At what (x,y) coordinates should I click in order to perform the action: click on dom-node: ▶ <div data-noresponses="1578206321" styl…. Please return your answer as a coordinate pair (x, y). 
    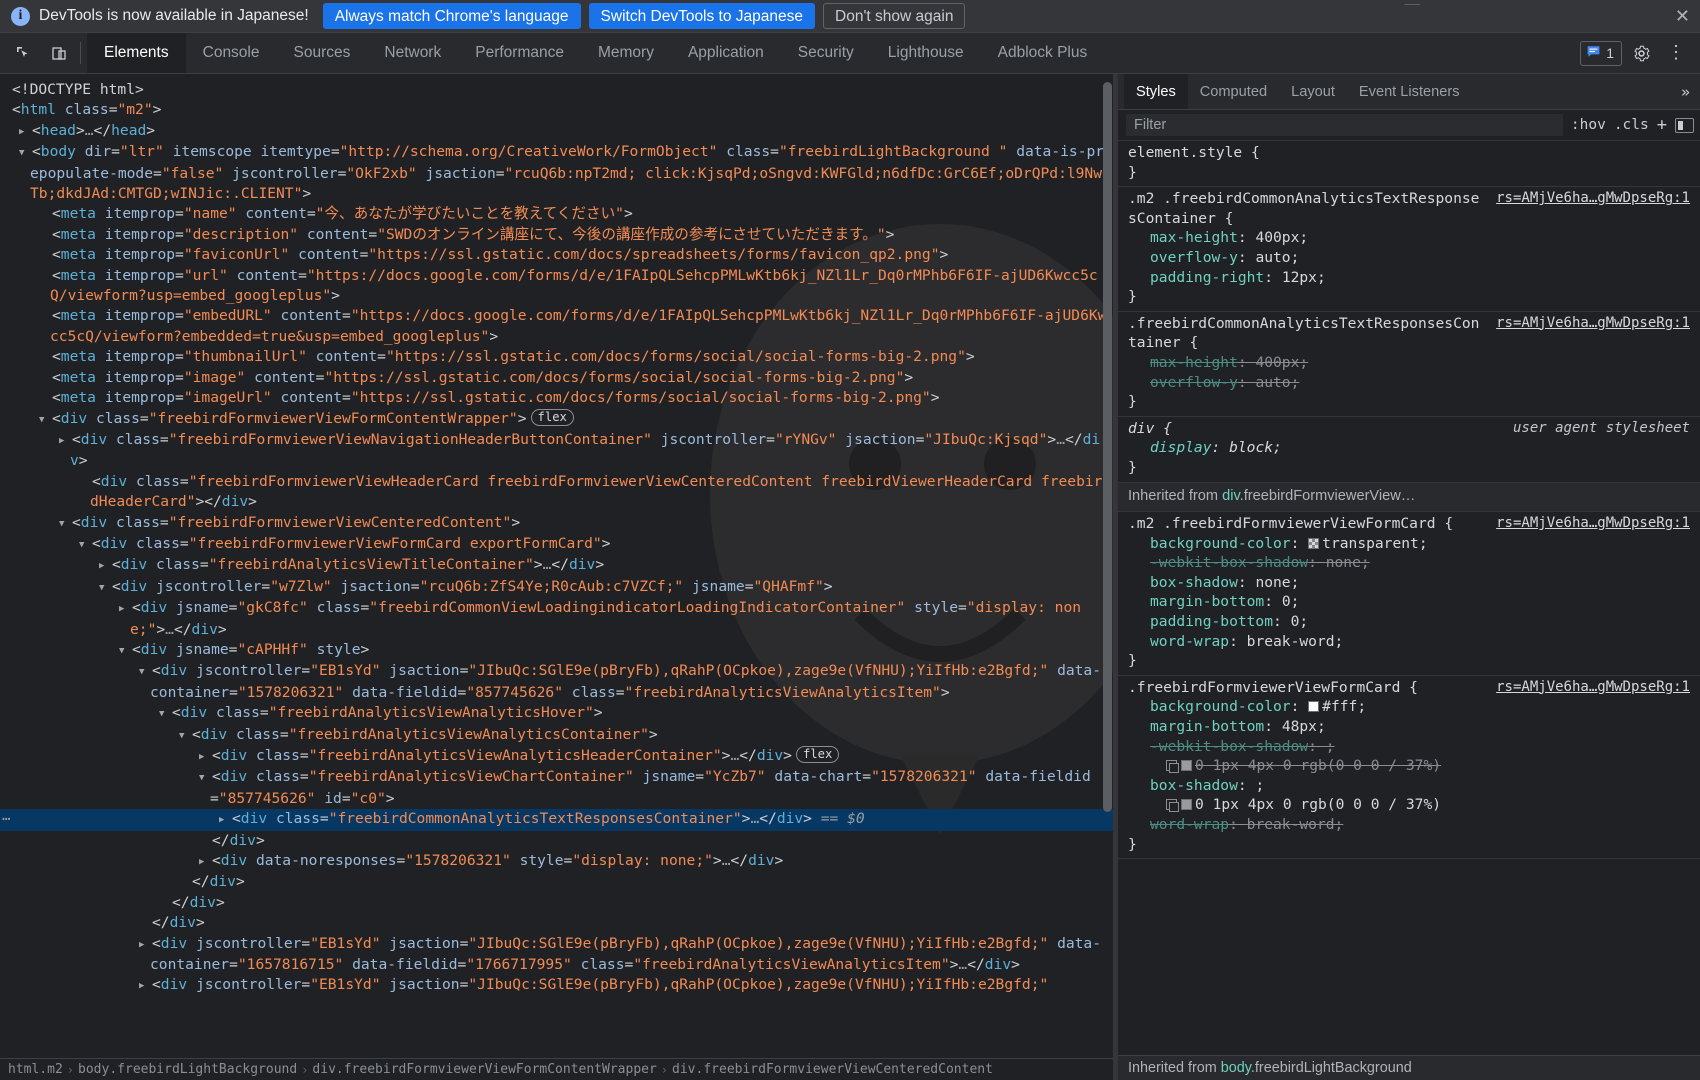
    Looking at the image, I should click on (556, 861).